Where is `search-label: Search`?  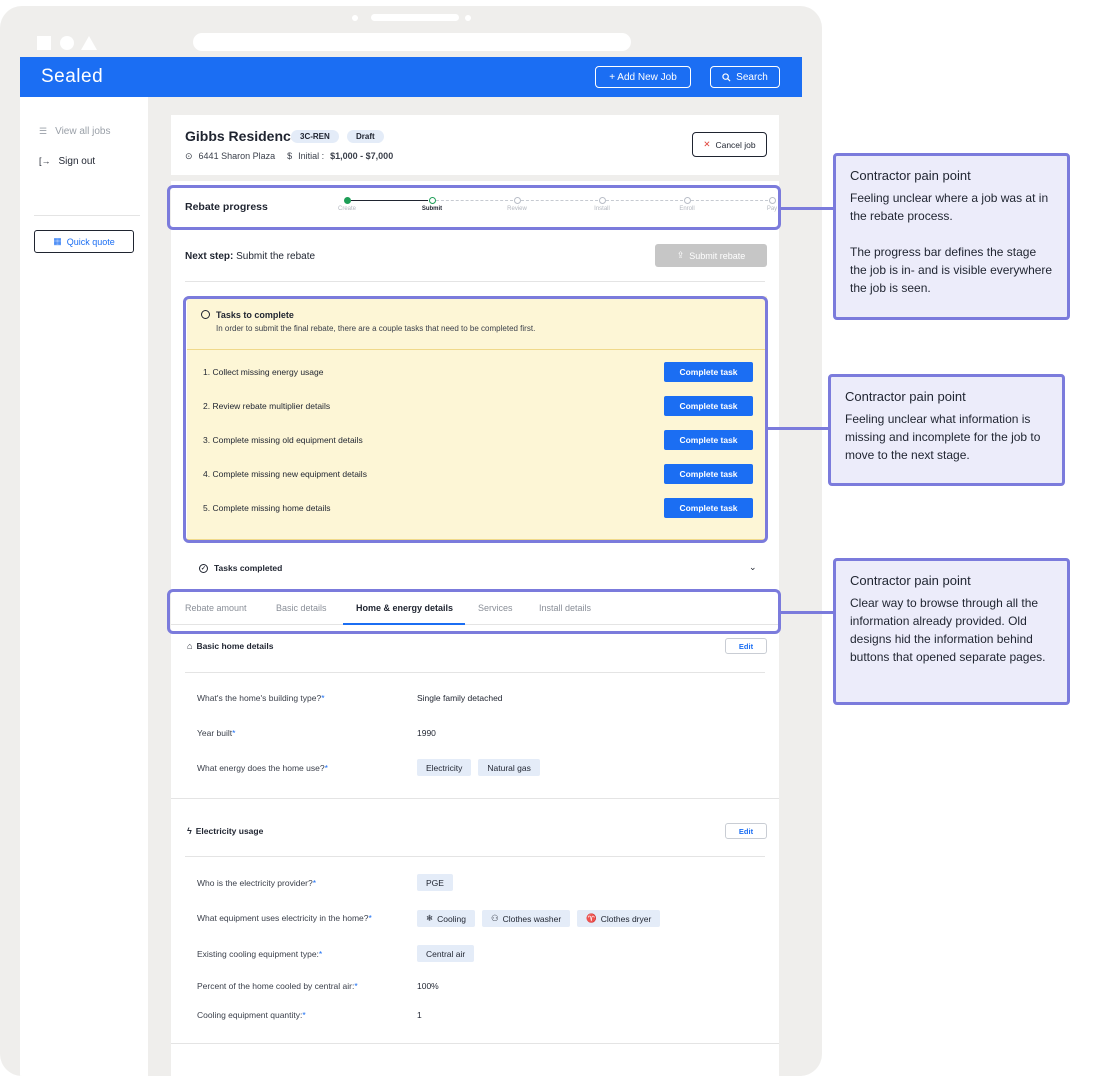
search-label: Search is located at coordinates (752, 77).